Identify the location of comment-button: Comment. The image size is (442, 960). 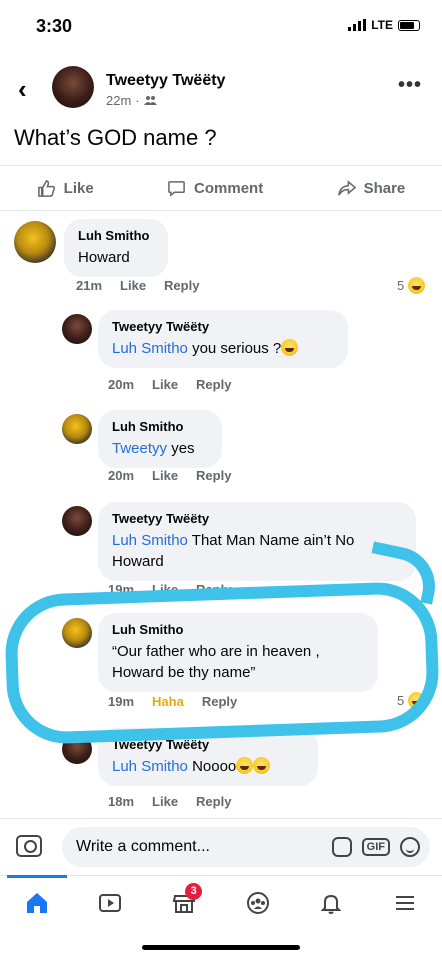
(215, 188).